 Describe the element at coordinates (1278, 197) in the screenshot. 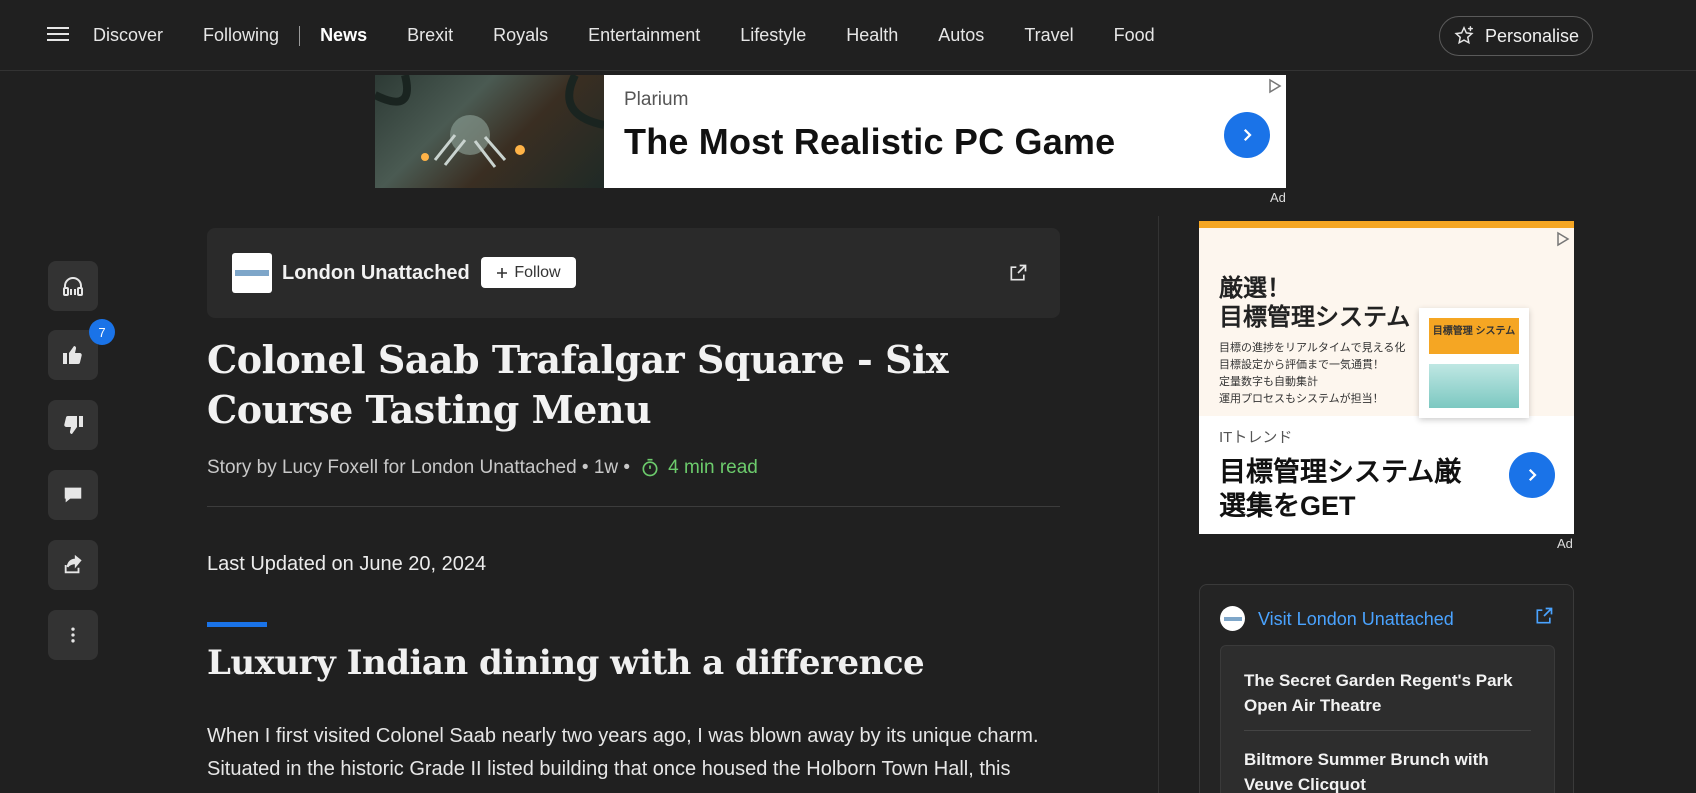

I see `ad-label: Ad` at that location.